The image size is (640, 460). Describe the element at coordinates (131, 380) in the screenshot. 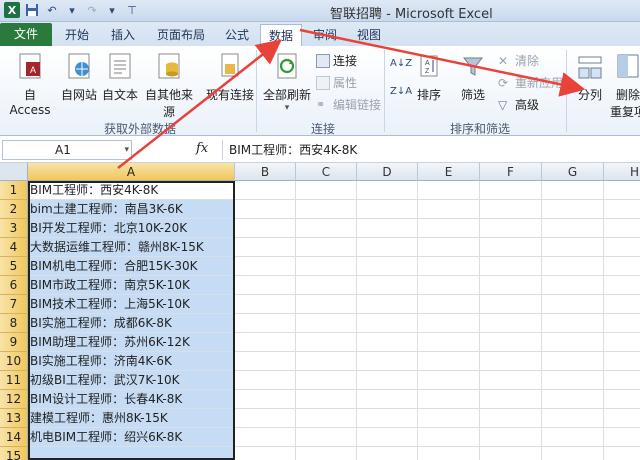

I see `cell-a: 初级BI工程师：武汉7K-10K` at that location.